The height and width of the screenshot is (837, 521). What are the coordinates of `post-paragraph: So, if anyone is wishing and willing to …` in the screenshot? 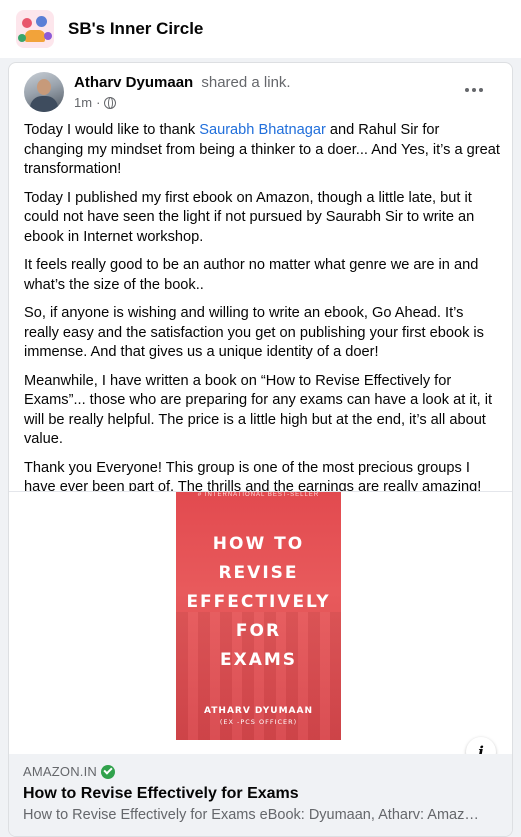 It's located at (254, 332).